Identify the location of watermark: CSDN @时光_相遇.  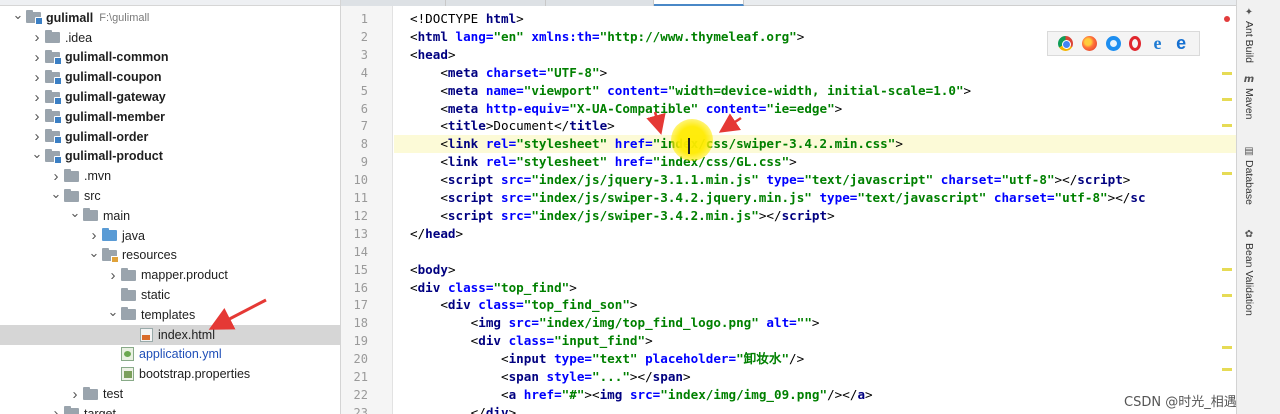
(1180, 402).